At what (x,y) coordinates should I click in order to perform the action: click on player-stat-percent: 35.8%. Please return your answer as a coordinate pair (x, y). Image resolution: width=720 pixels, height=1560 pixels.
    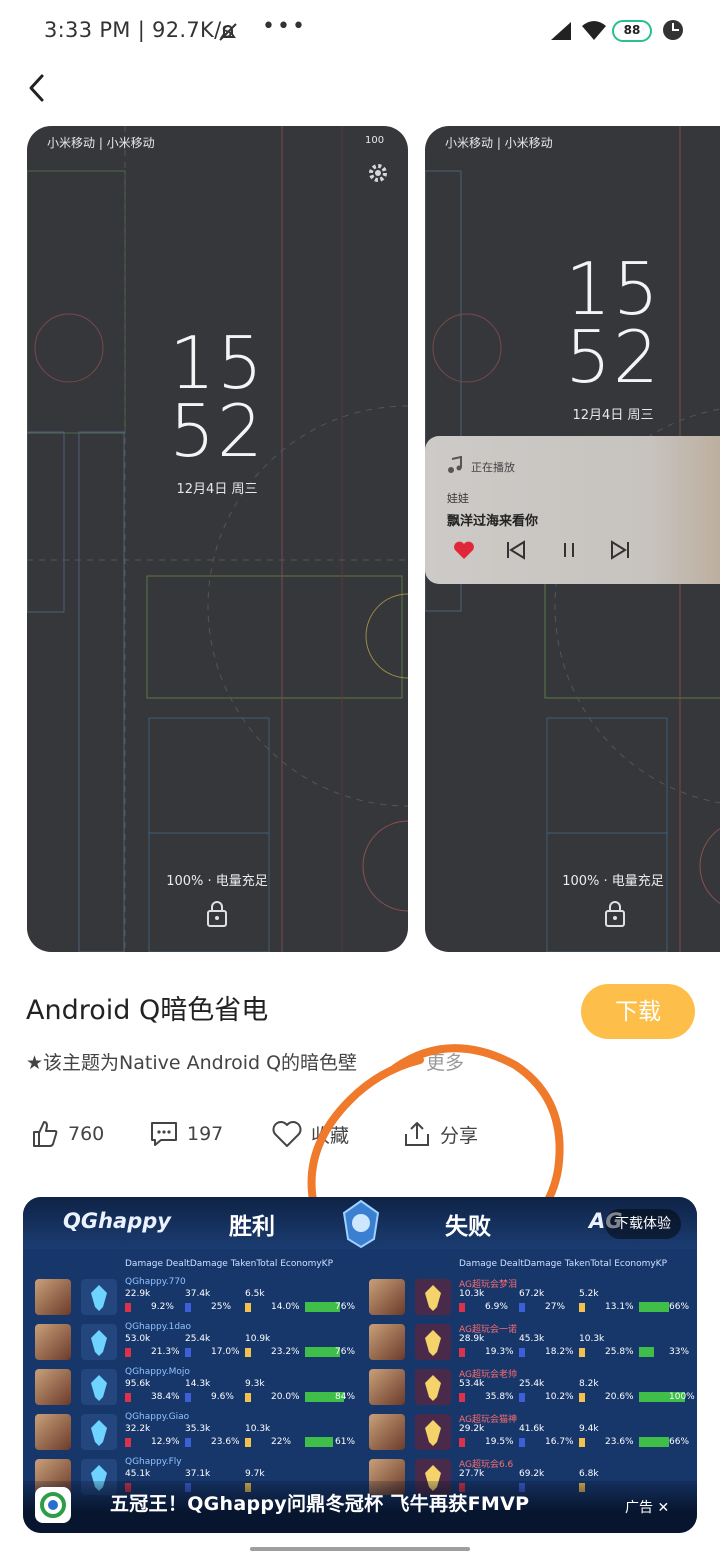
    Looking at the image, I should click on (499, 1397).